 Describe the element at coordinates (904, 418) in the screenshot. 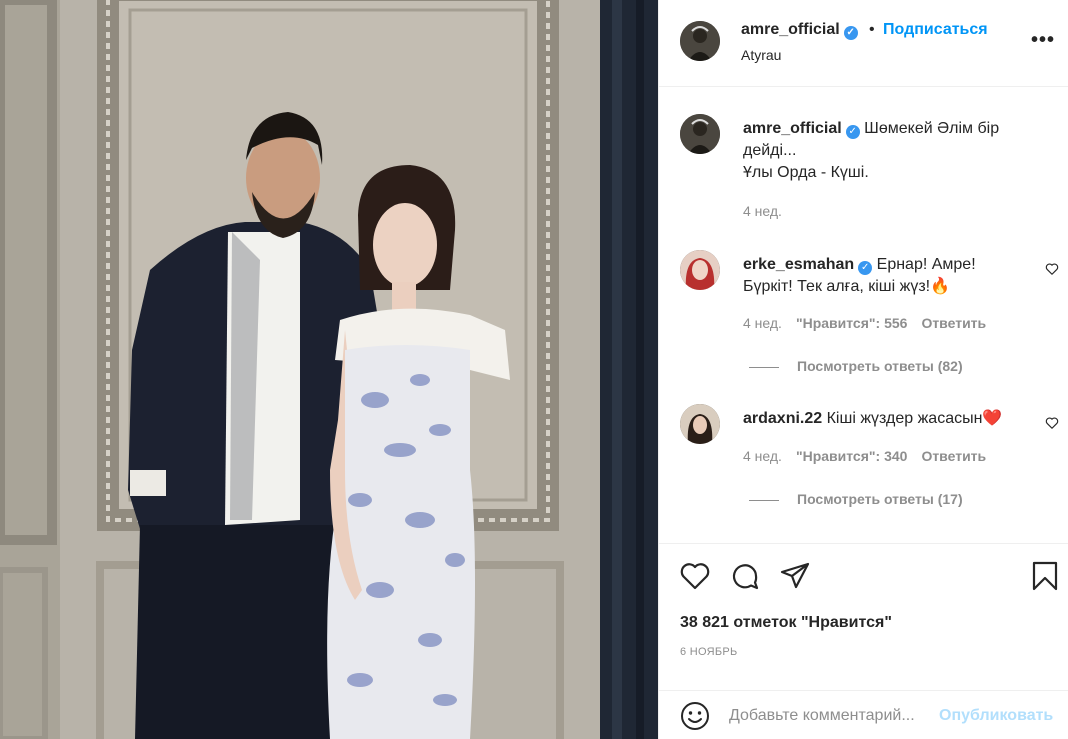

I see `comment-line-1: Кіші жүздер жасасын` at that location.